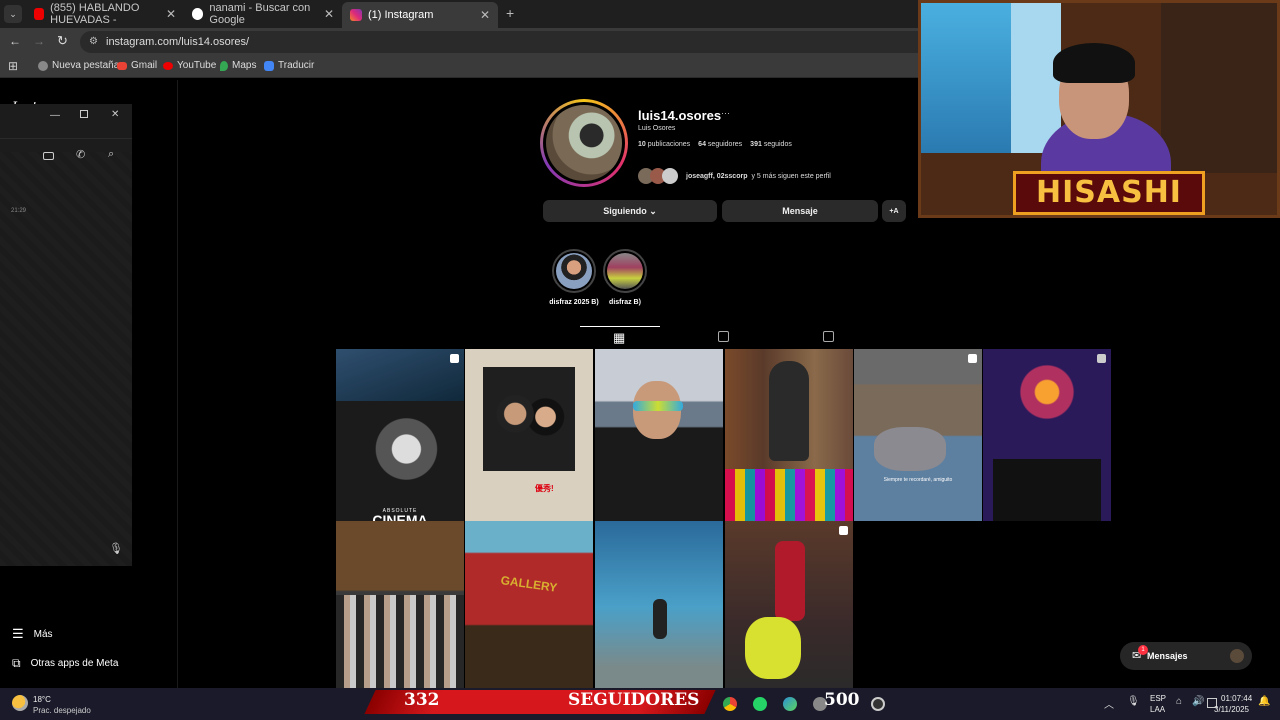 The height and width of the screenshot is (720, 1280). What do you see at coordinates (702, 144) in the screenshot?
I see `followers-count: 64` at bounding box center [702, 144].